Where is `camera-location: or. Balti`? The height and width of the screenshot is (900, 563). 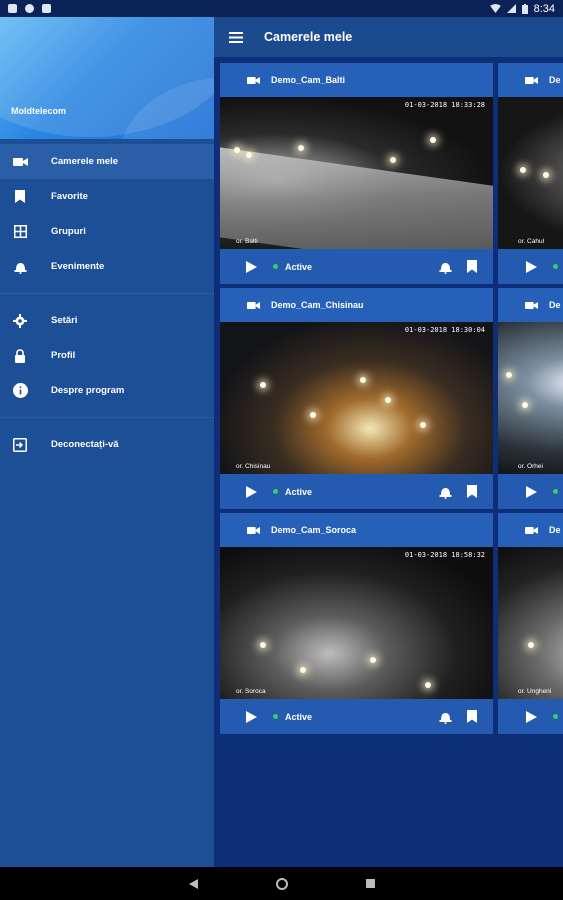 camera-location: or. Balti is located at coordinates (247, 241).